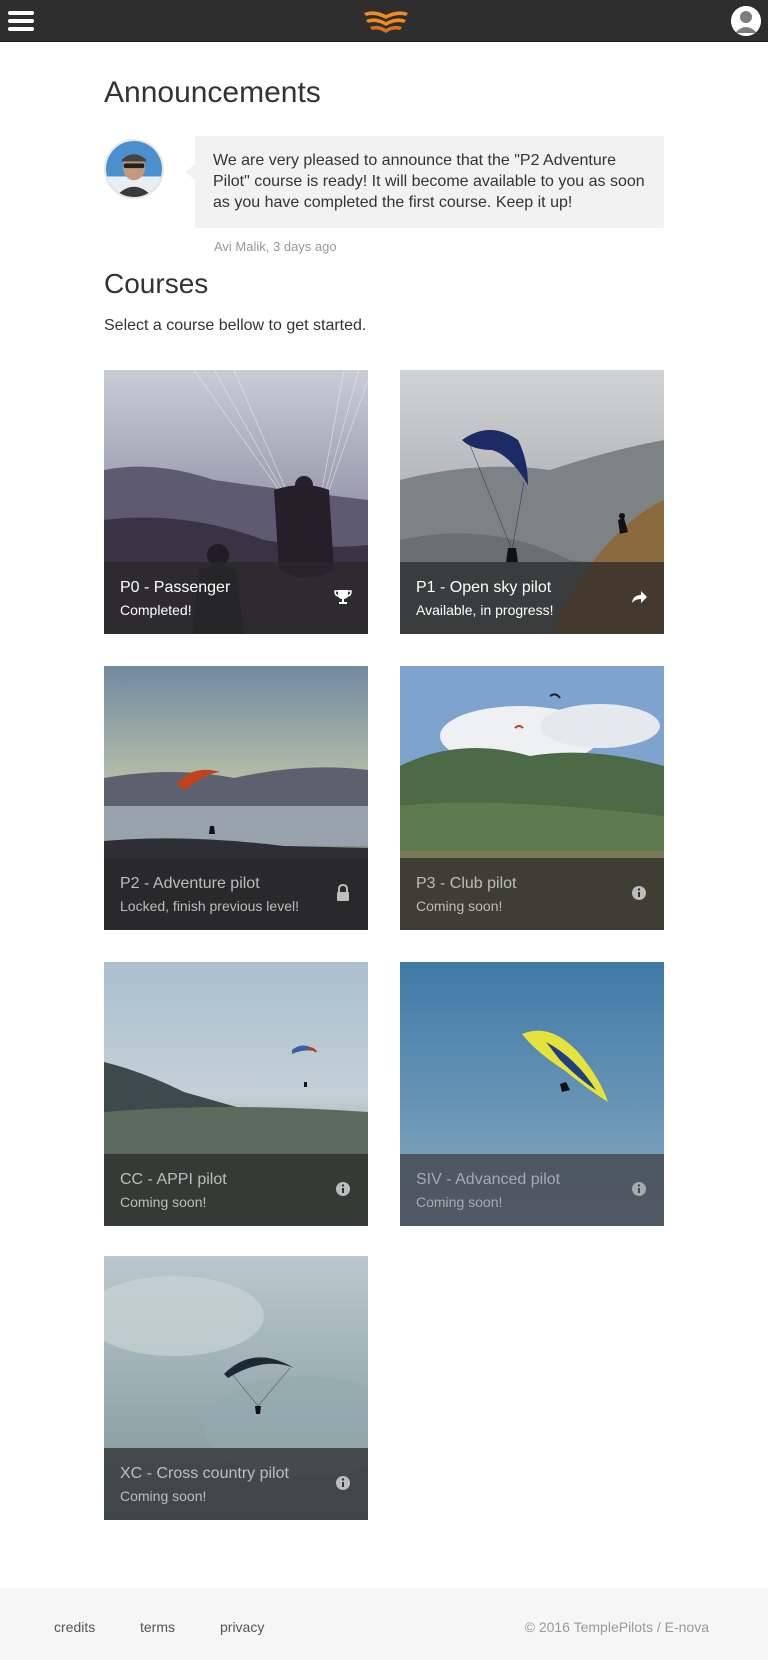 This screenshot has height=1660, width=768. I want to click on footer-link-privacy: privacy, so click(242, 1627).